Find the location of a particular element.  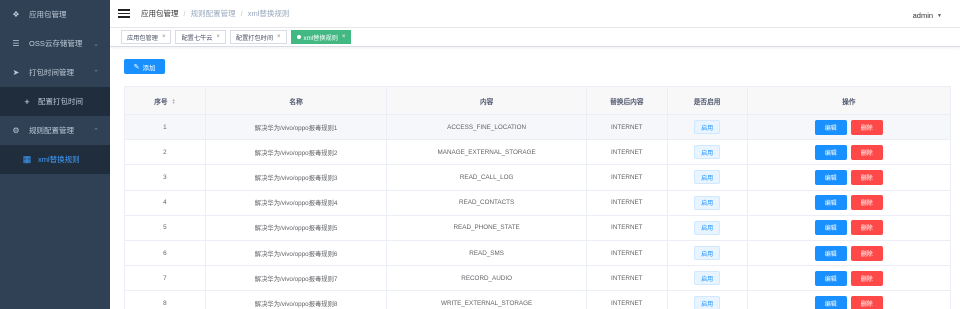

list-icon: ☰ is located at coordinates (16, 43).